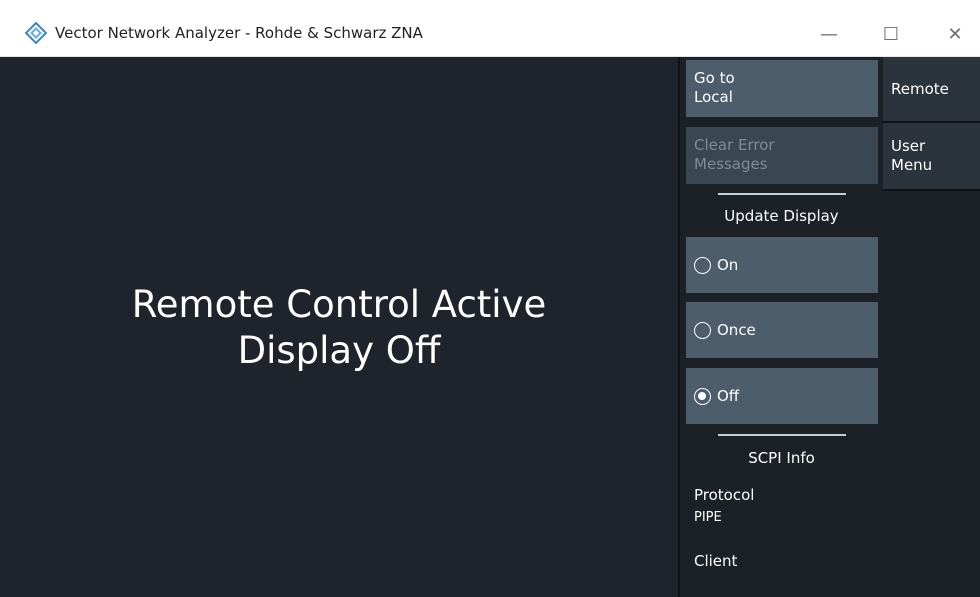 Image resolution: width=980 pixels, height=597 pixels. What do you see at coordinates (782, 88) in the screenshot?
I see `go-to-local-button: Go to Local` at bounding box center [782, 88].